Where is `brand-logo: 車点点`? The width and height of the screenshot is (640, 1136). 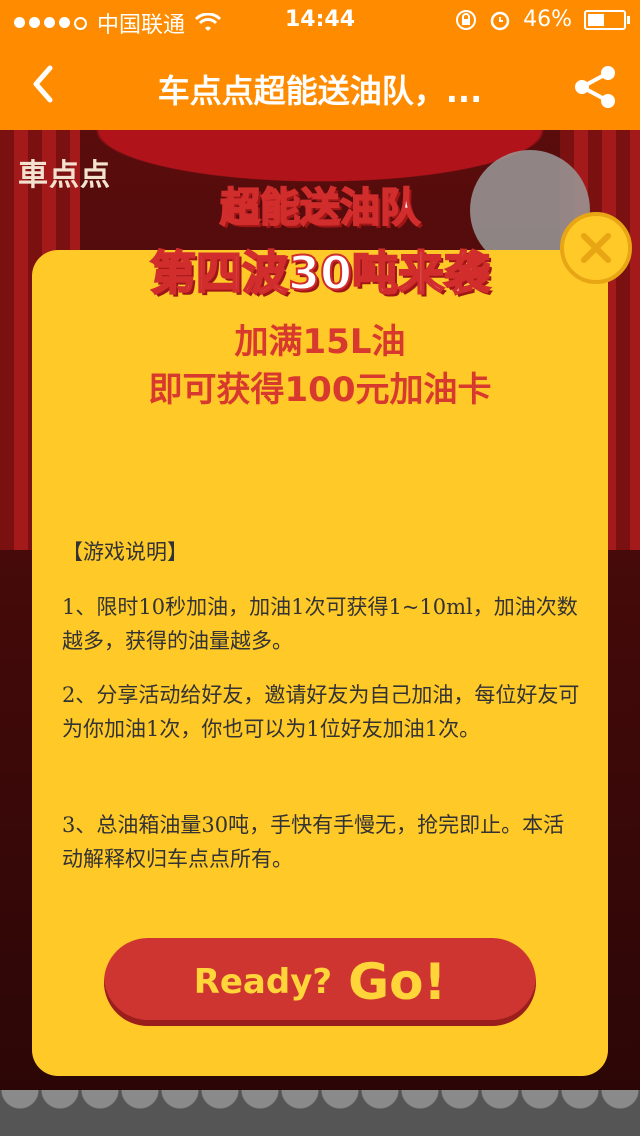
brand-logo: 車点点 is located at coordinates (64, 175).